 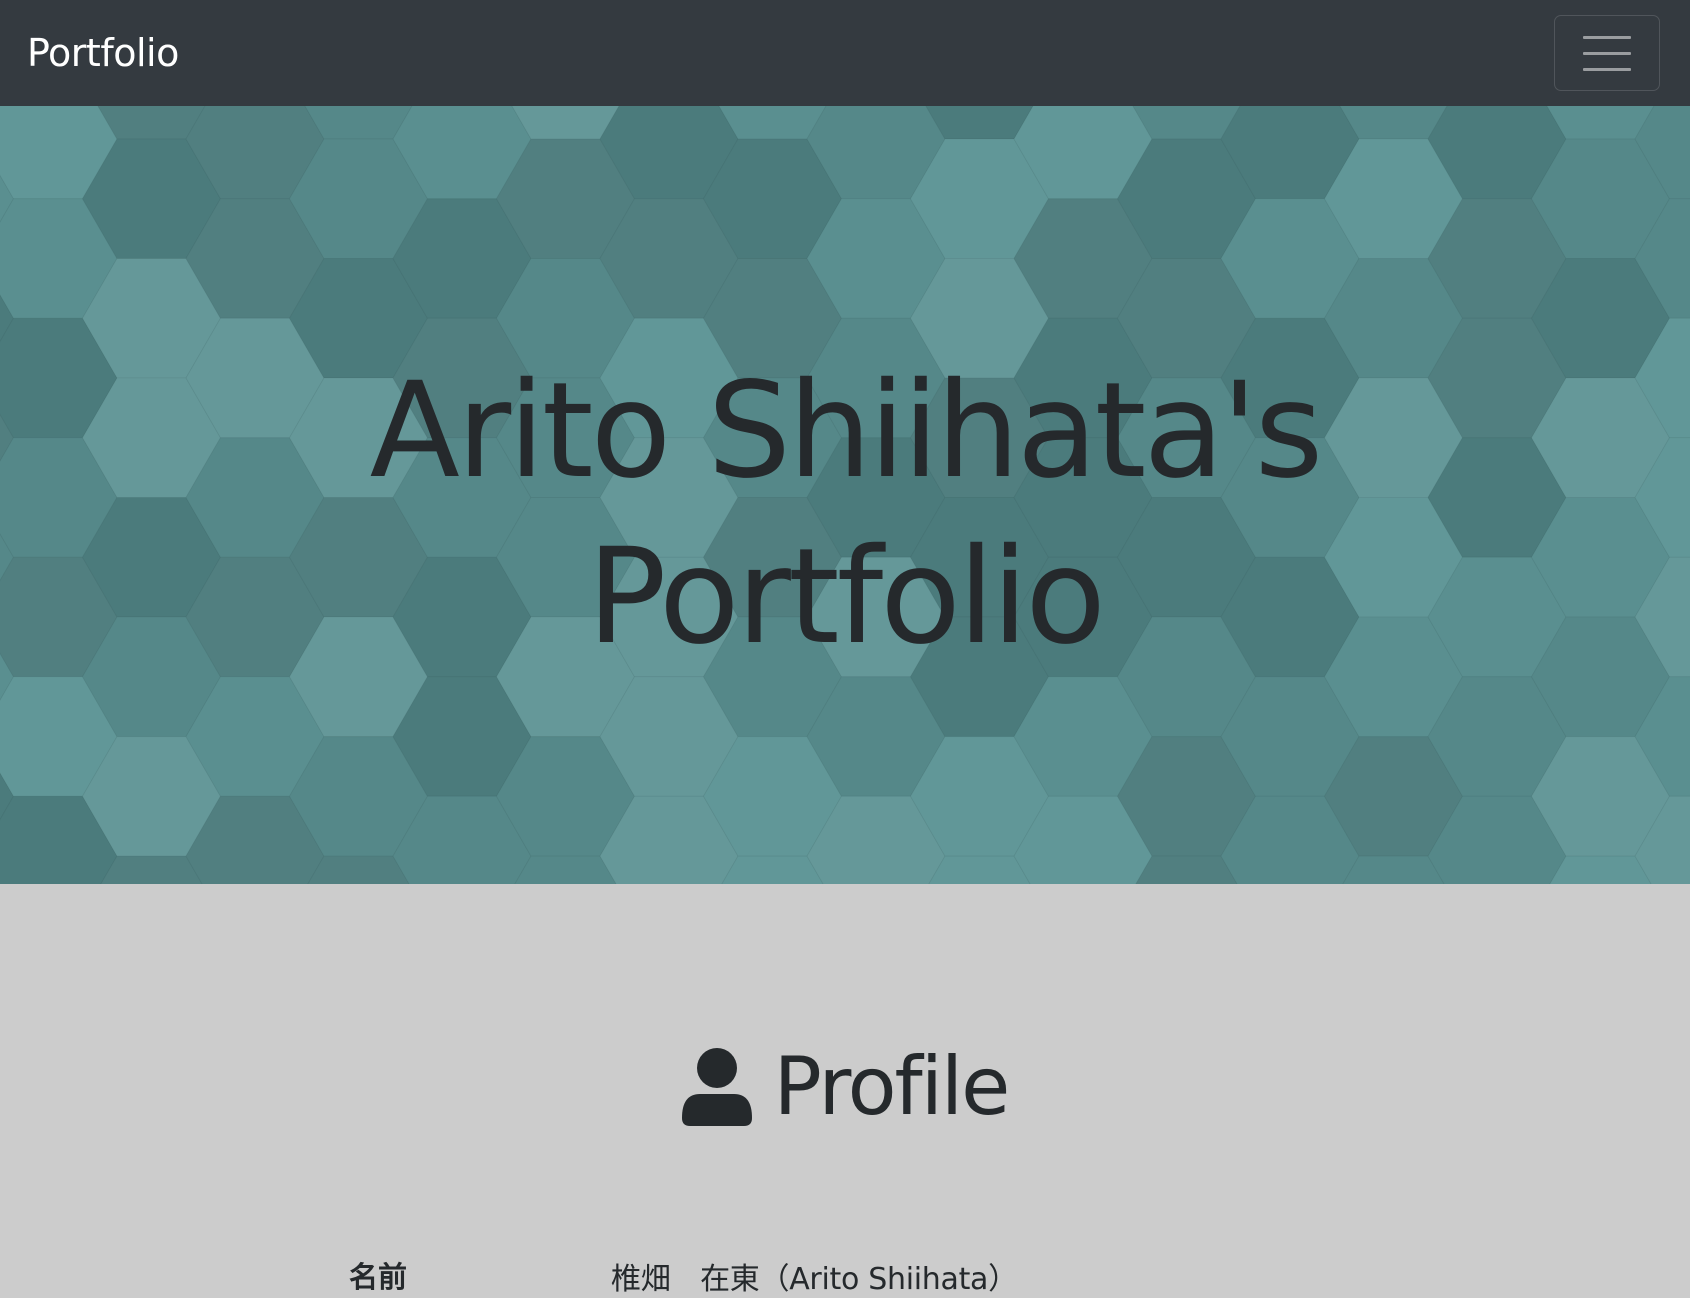 What do you see at coordinates (846, 431) in the screenshot?
I see `hero-title-line1: Arito Shiihata's` at bounding box center [846, 431].